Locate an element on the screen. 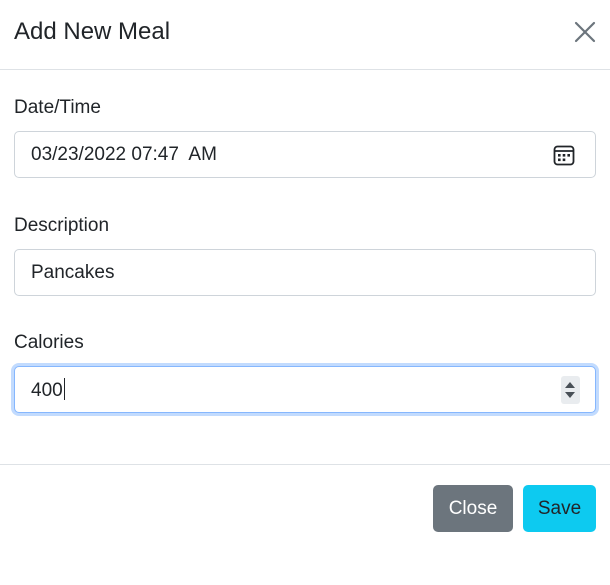  datetime-value: 03/23/2022 07:47 AM is located at coordinates (124, 154).